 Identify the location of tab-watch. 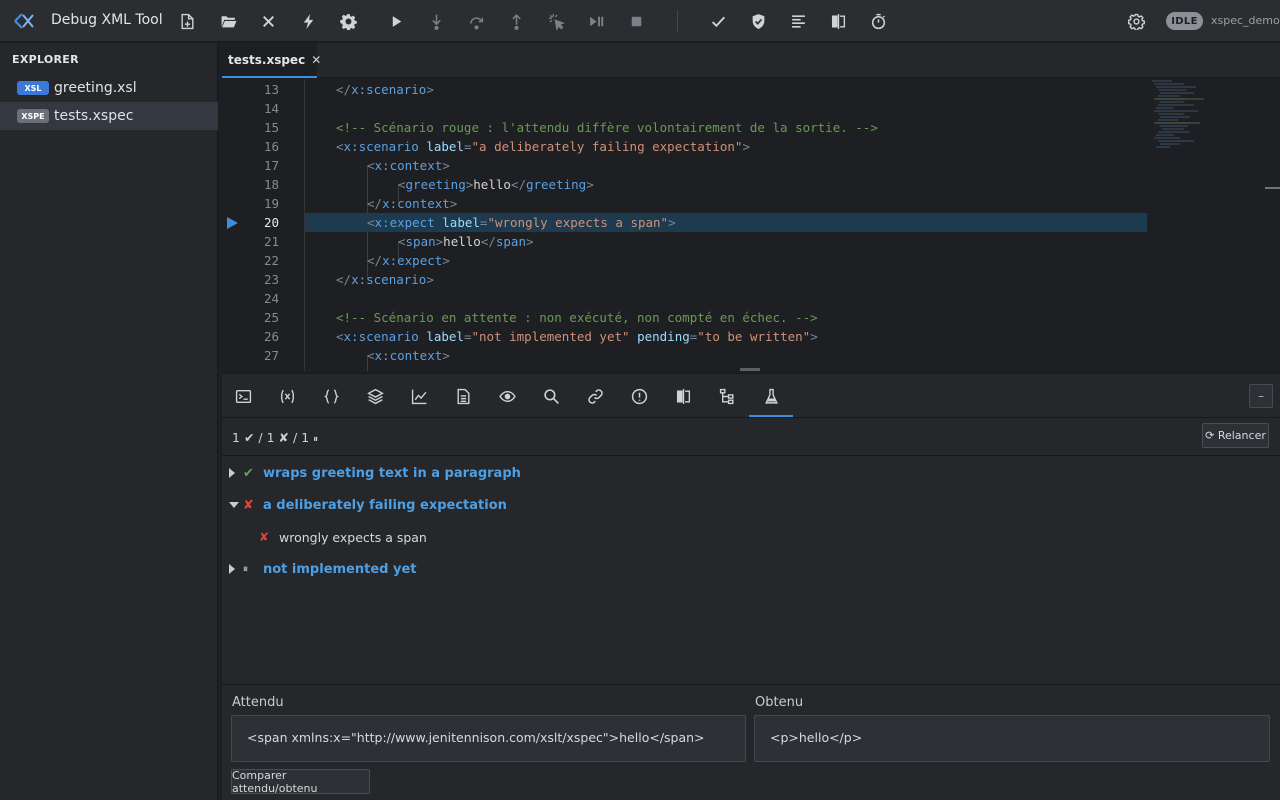
(507, 396).